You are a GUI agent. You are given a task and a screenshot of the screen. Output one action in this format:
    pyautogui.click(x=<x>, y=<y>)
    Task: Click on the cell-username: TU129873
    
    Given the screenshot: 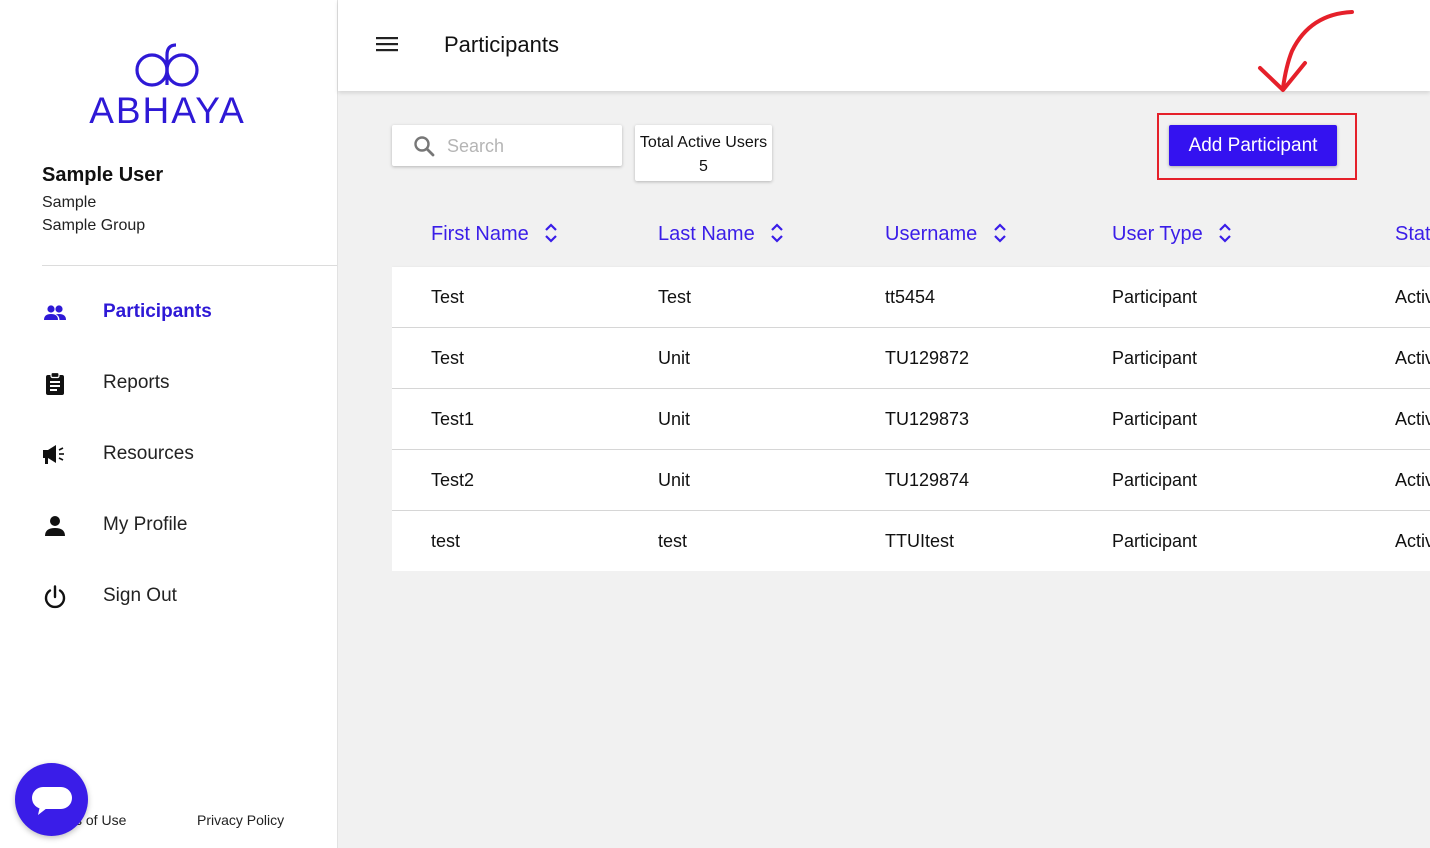 What is the action you would take?
    pyautogui.click(x=927, y=419)
    